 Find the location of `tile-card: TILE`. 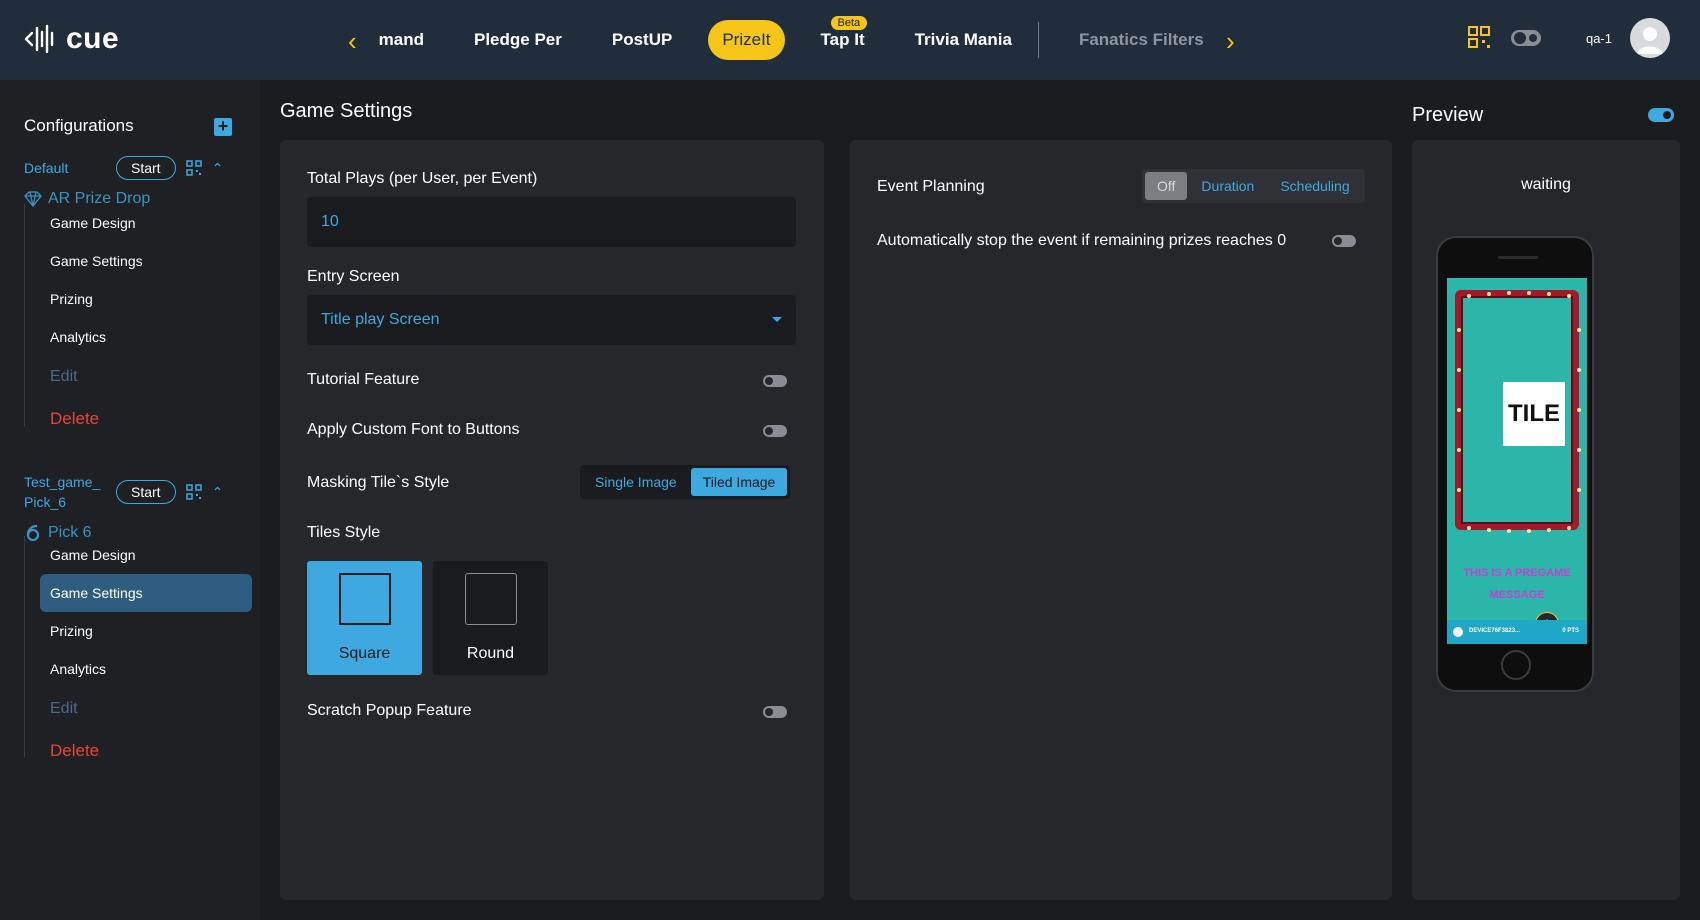

tile-card: TILE is located at coordinates (1534, 414).